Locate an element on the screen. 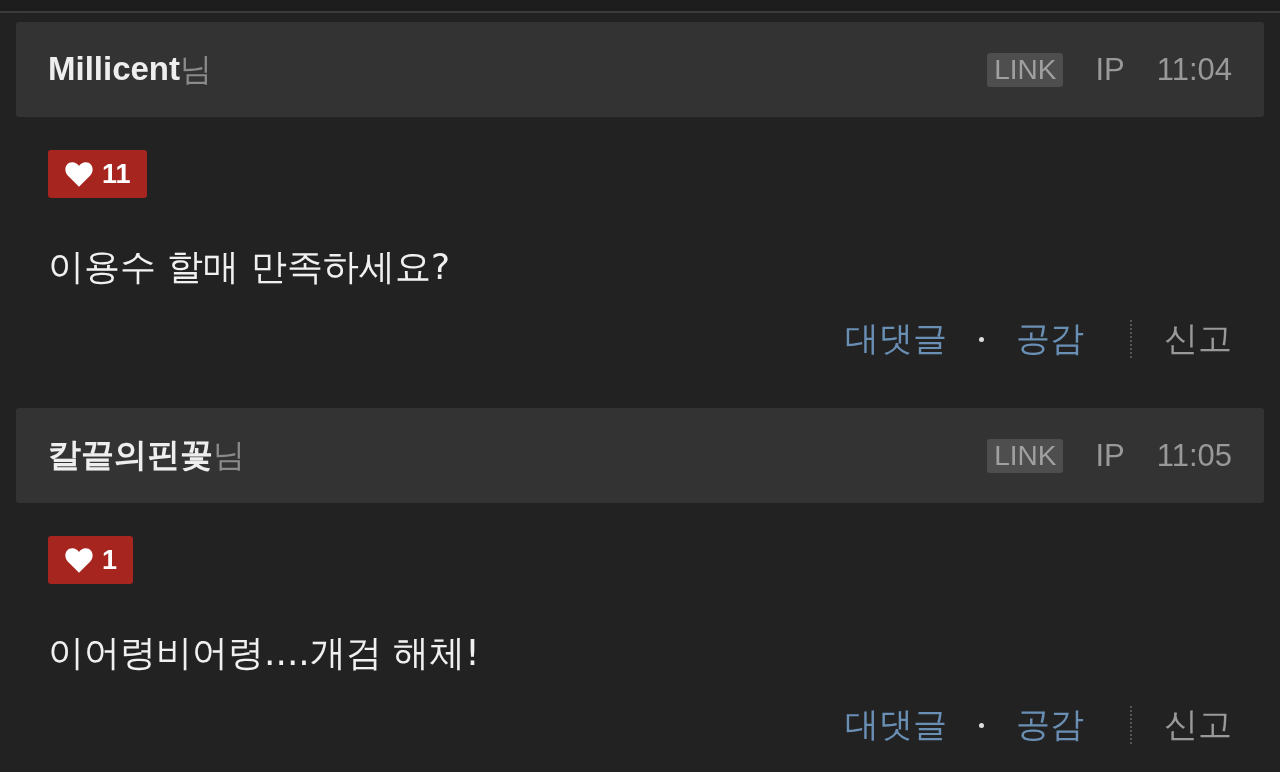 The width and height of the screenshot is (1280, 772). like-count-badge: 1 is located at coordinates (91, 560).